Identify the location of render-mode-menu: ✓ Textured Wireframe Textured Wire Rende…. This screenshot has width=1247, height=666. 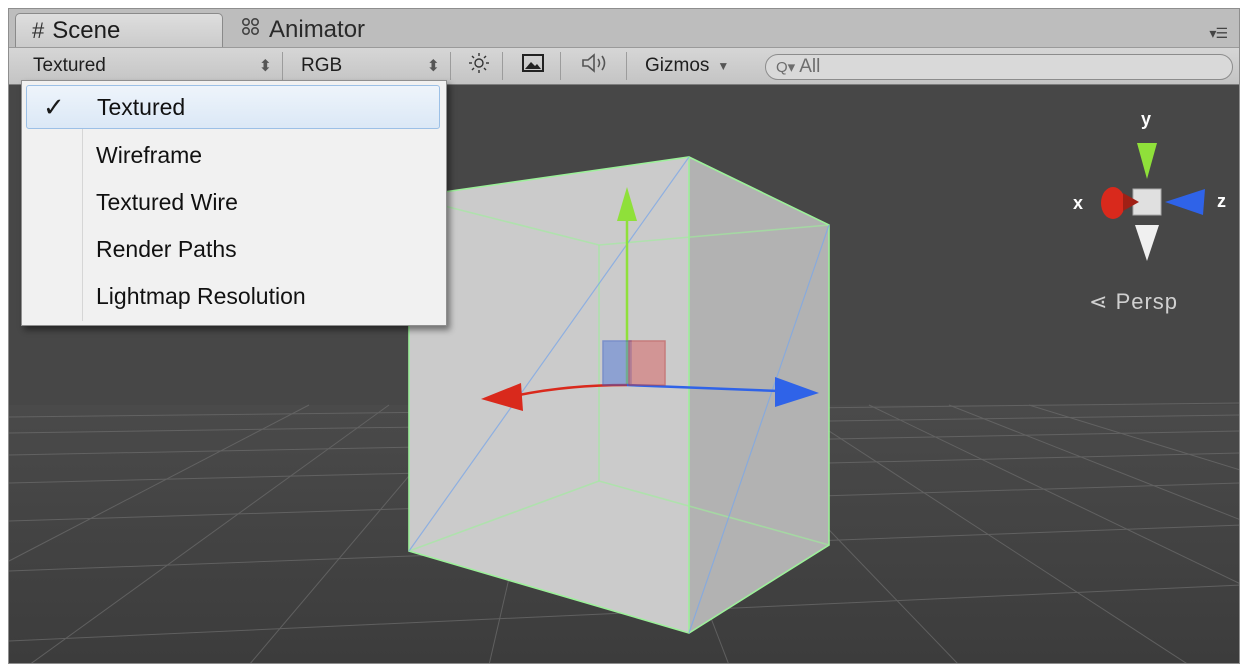
(234, 203).